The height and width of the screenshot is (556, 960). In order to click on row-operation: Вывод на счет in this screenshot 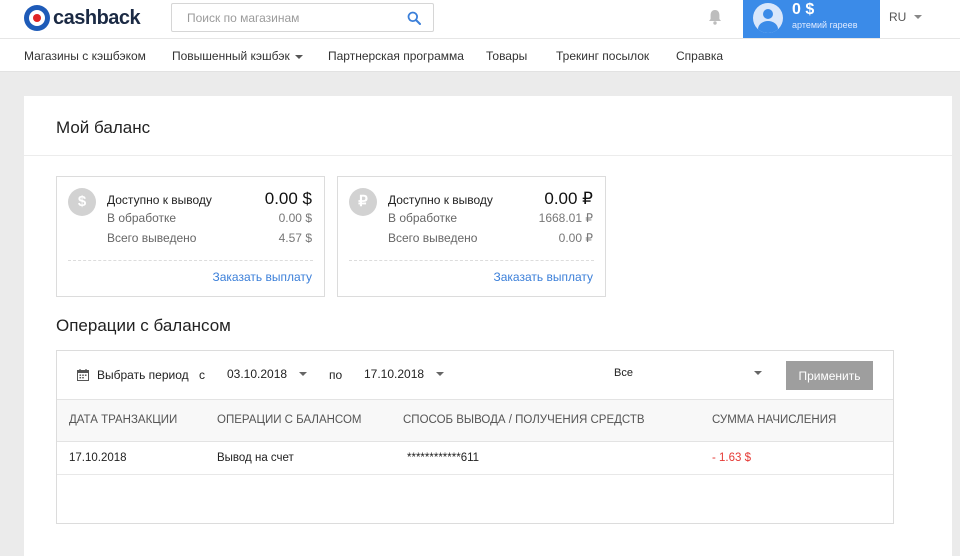, I will do `click(255, 458)`.